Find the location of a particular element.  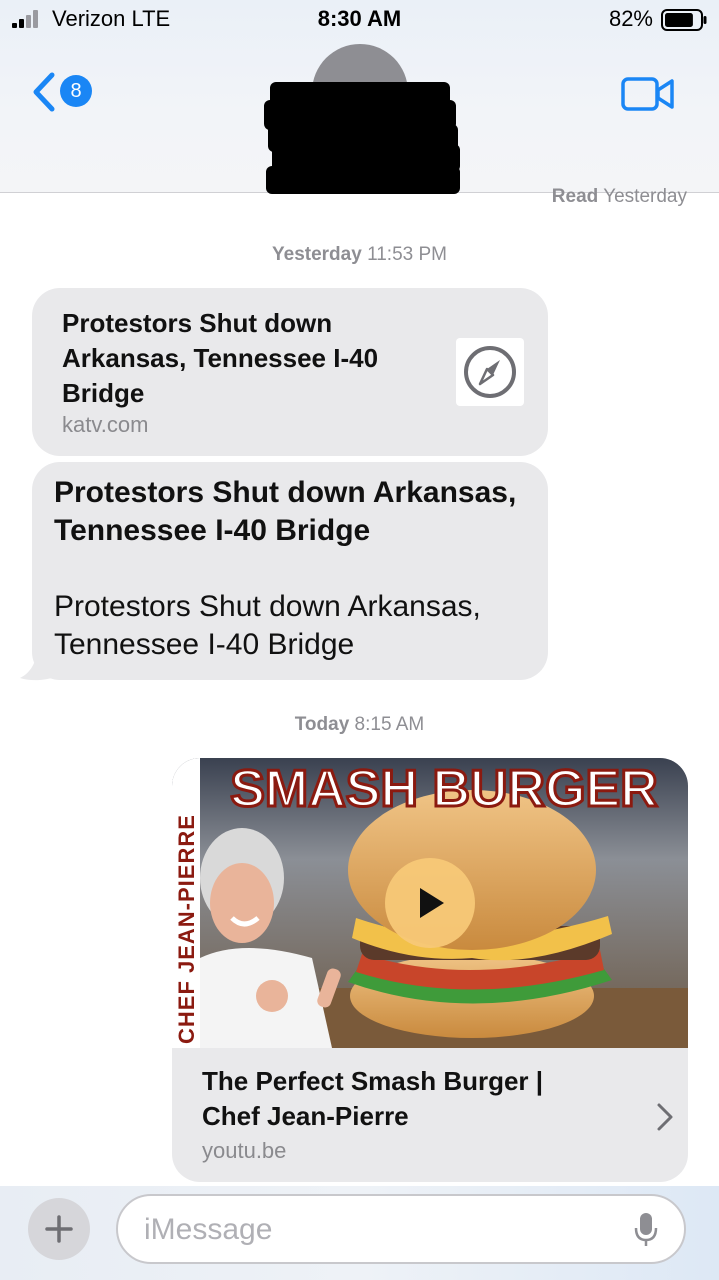

timestamp-time: 11:53 PM is located at coordinates (407, 254).